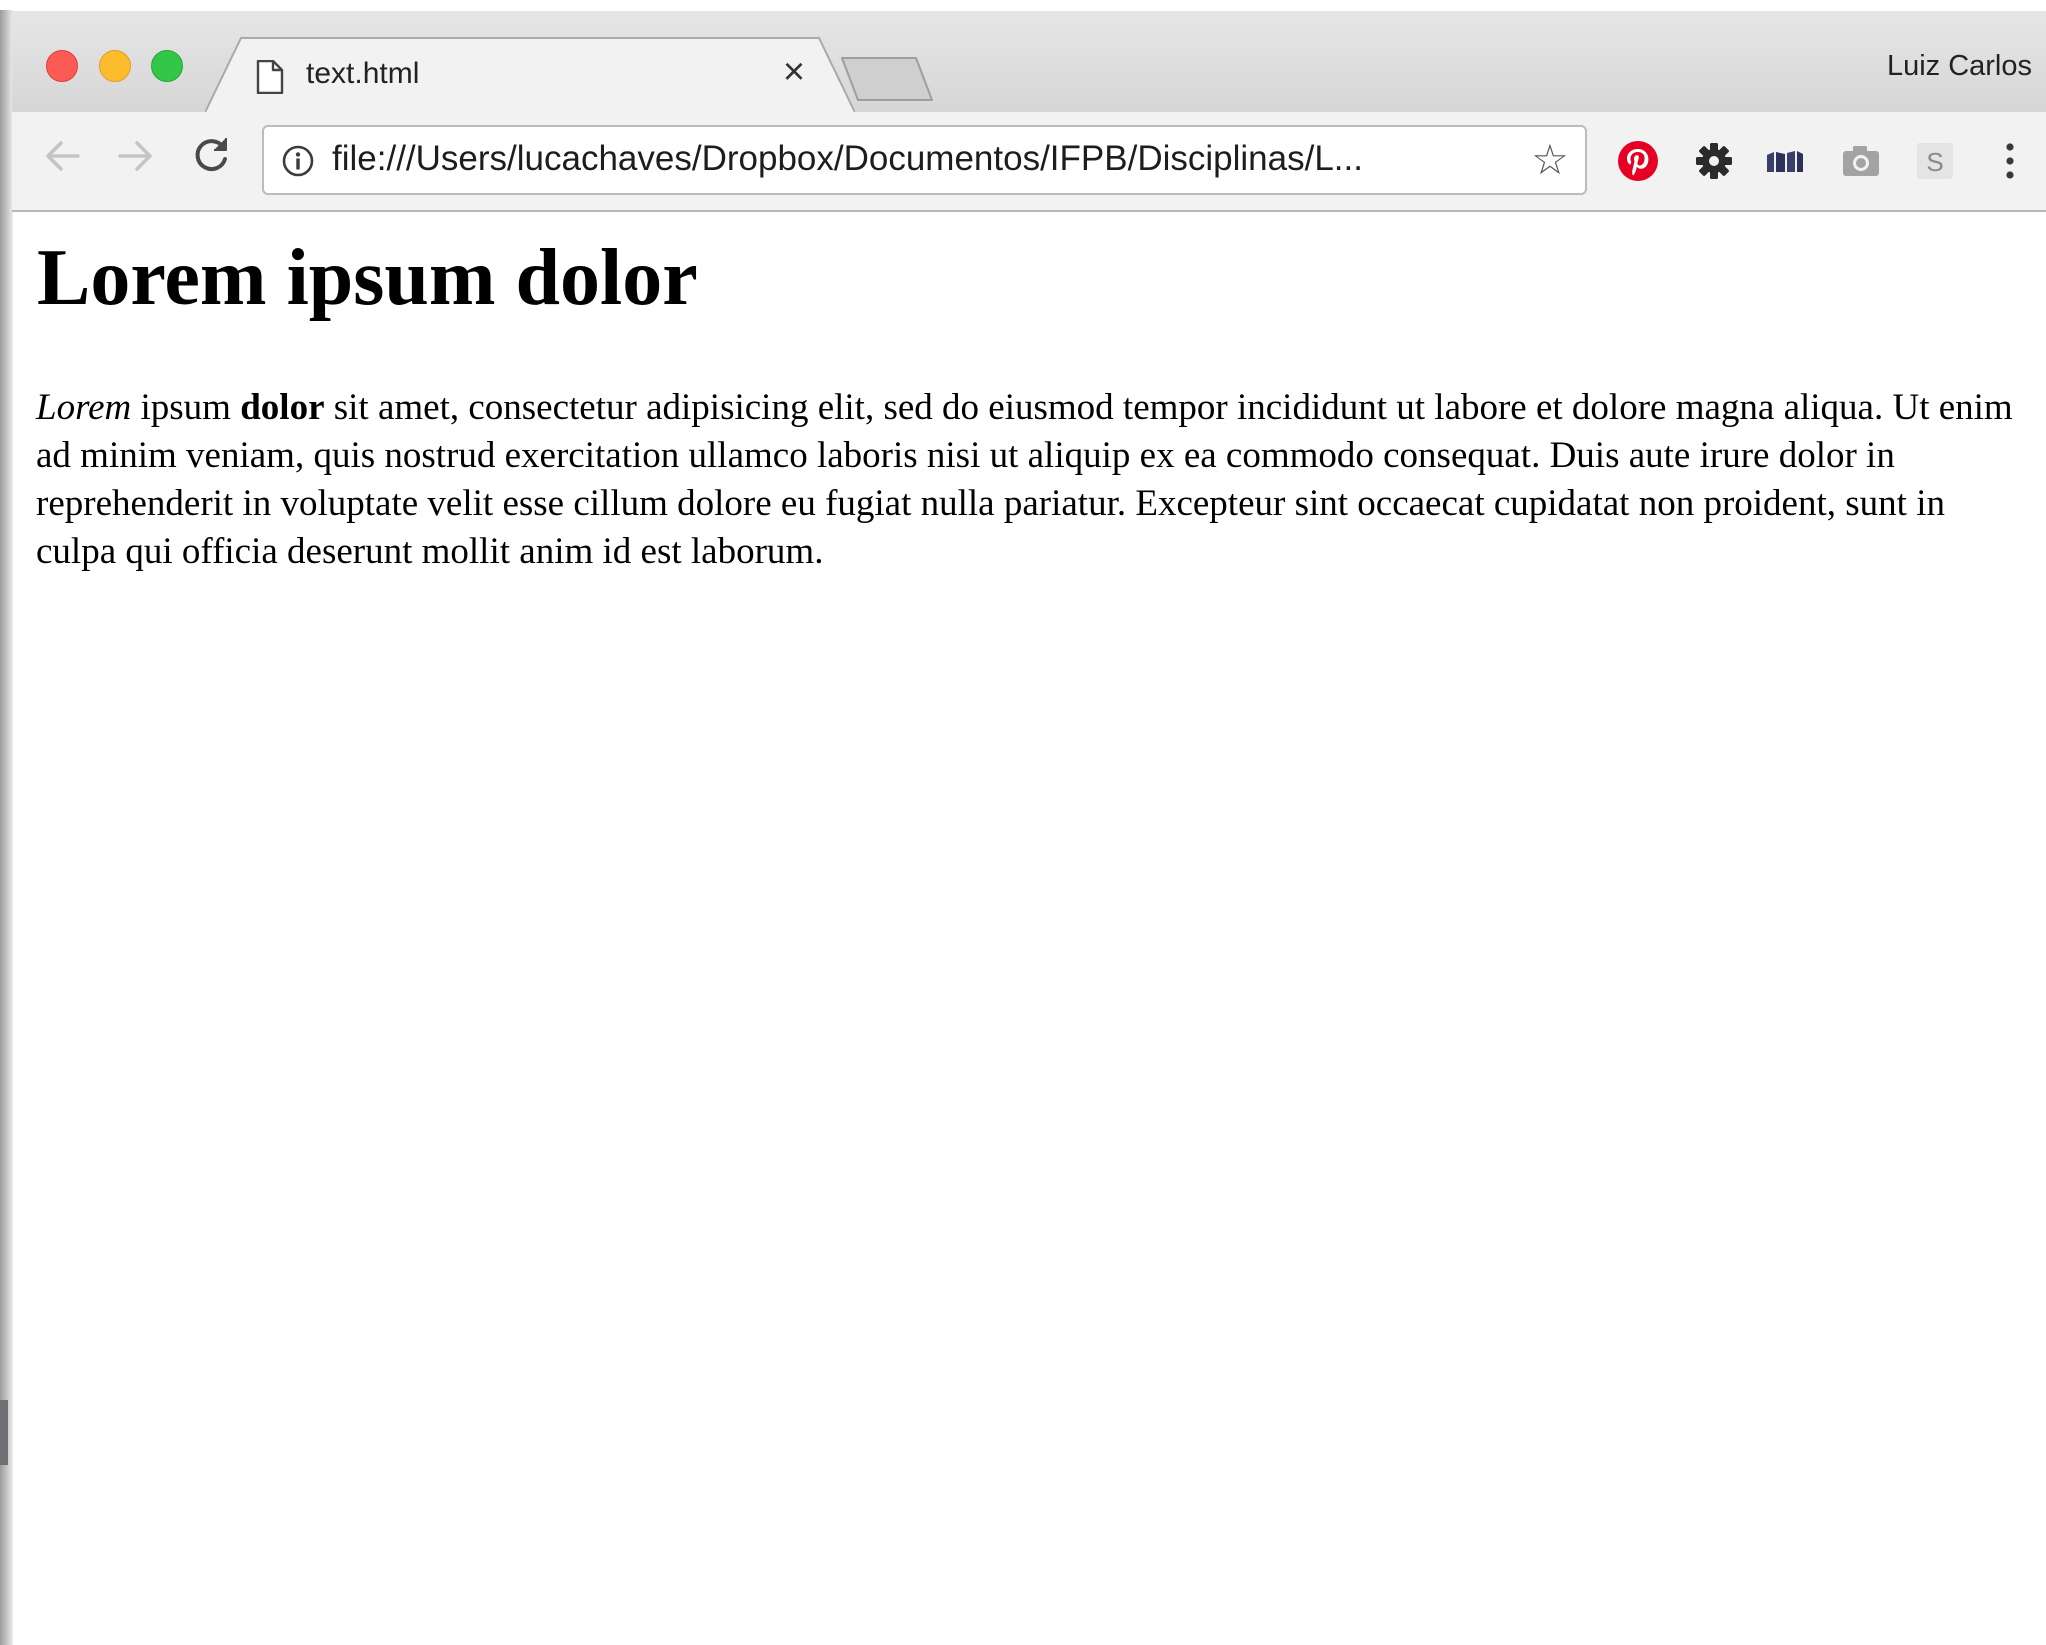  I want to click on s-extension-icon: S, so click(1935, 161).